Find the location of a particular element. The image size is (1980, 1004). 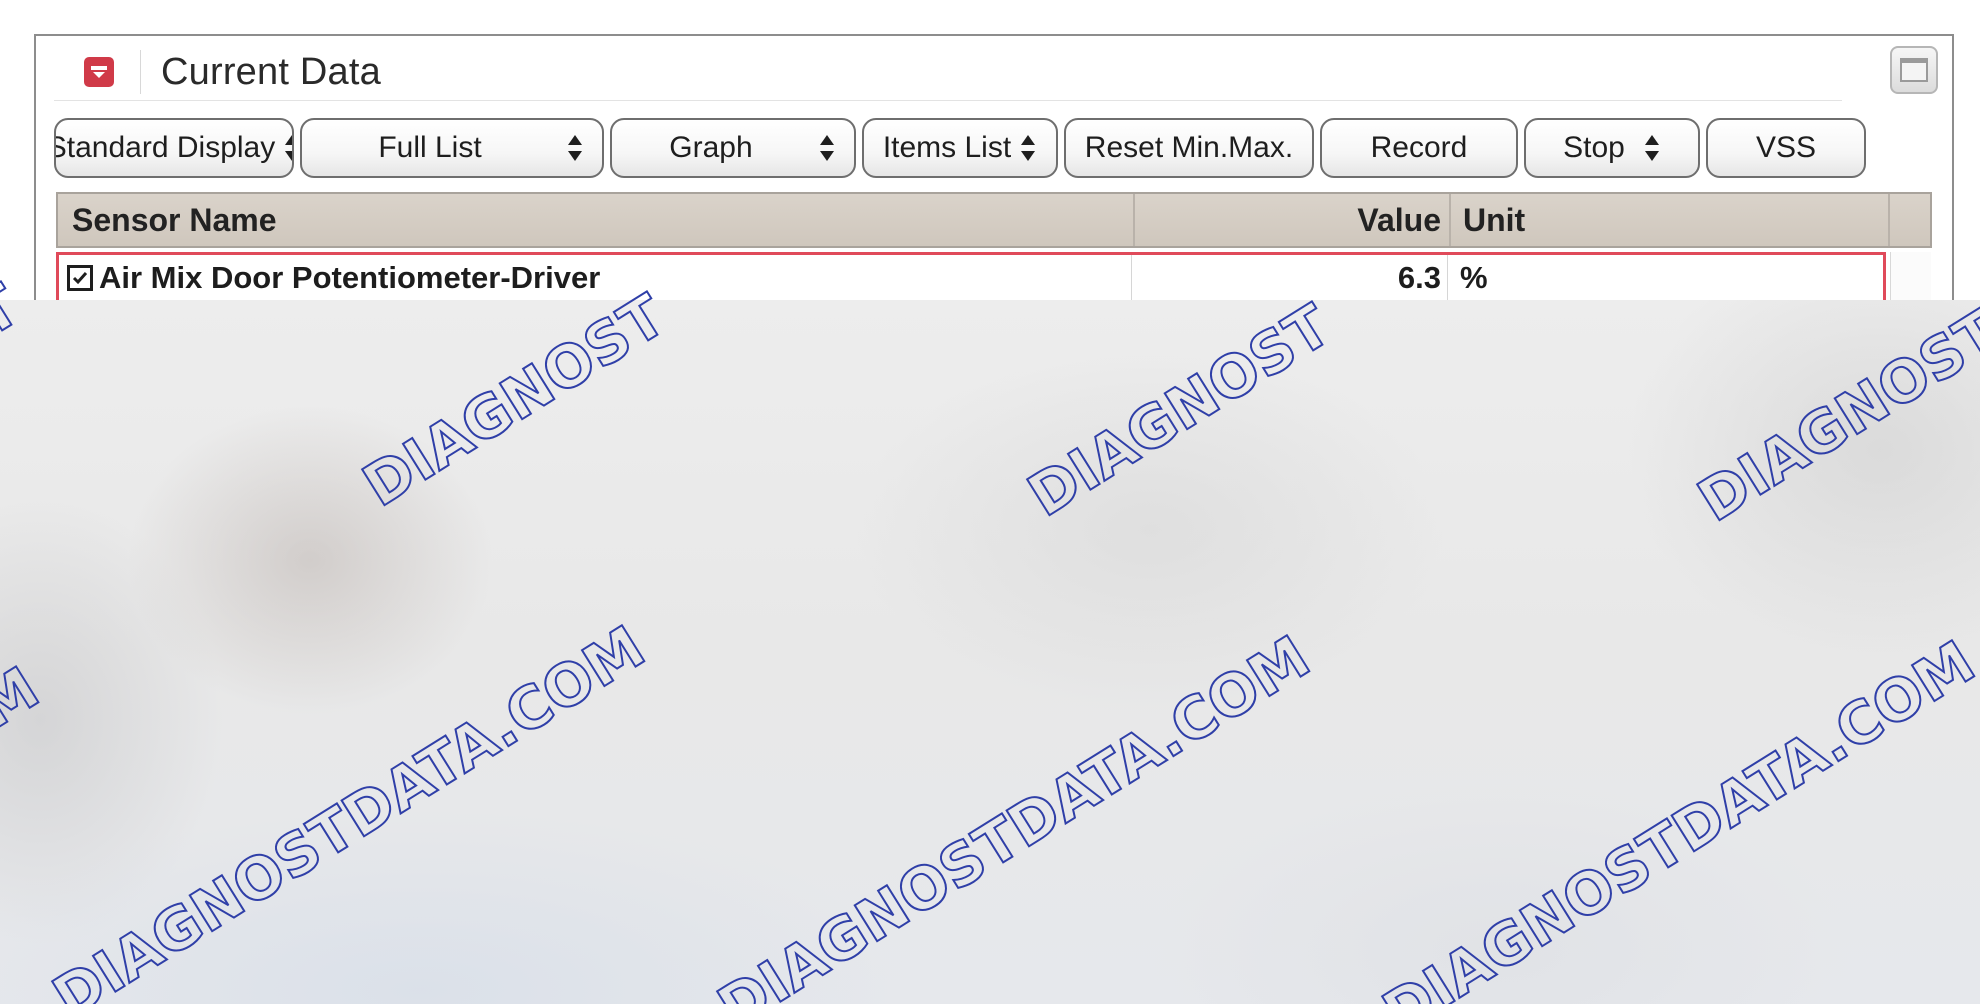

full-list-label: Full List is located at coordinates (430, 147).